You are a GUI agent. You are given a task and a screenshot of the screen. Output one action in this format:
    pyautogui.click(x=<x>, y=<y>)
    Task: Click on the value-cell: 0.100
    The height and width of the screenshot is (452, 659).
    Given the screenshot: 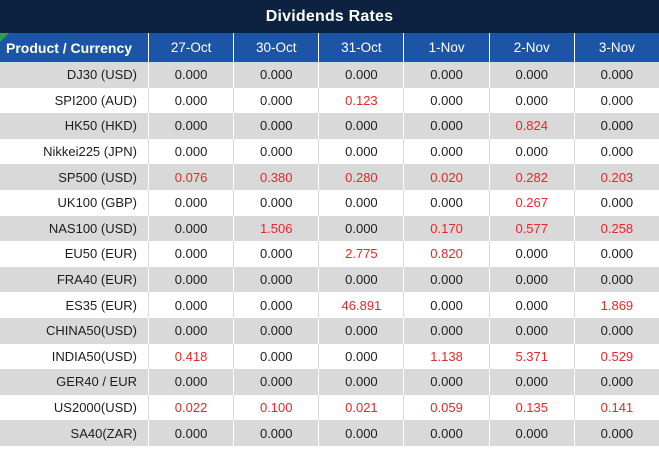 What is the action you would take?
    pyautogui.click(x=275, y=407)
    